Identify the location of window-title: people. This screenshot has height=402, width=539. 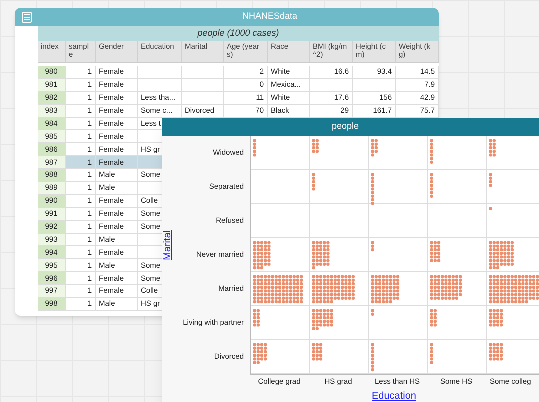
(346, 127).